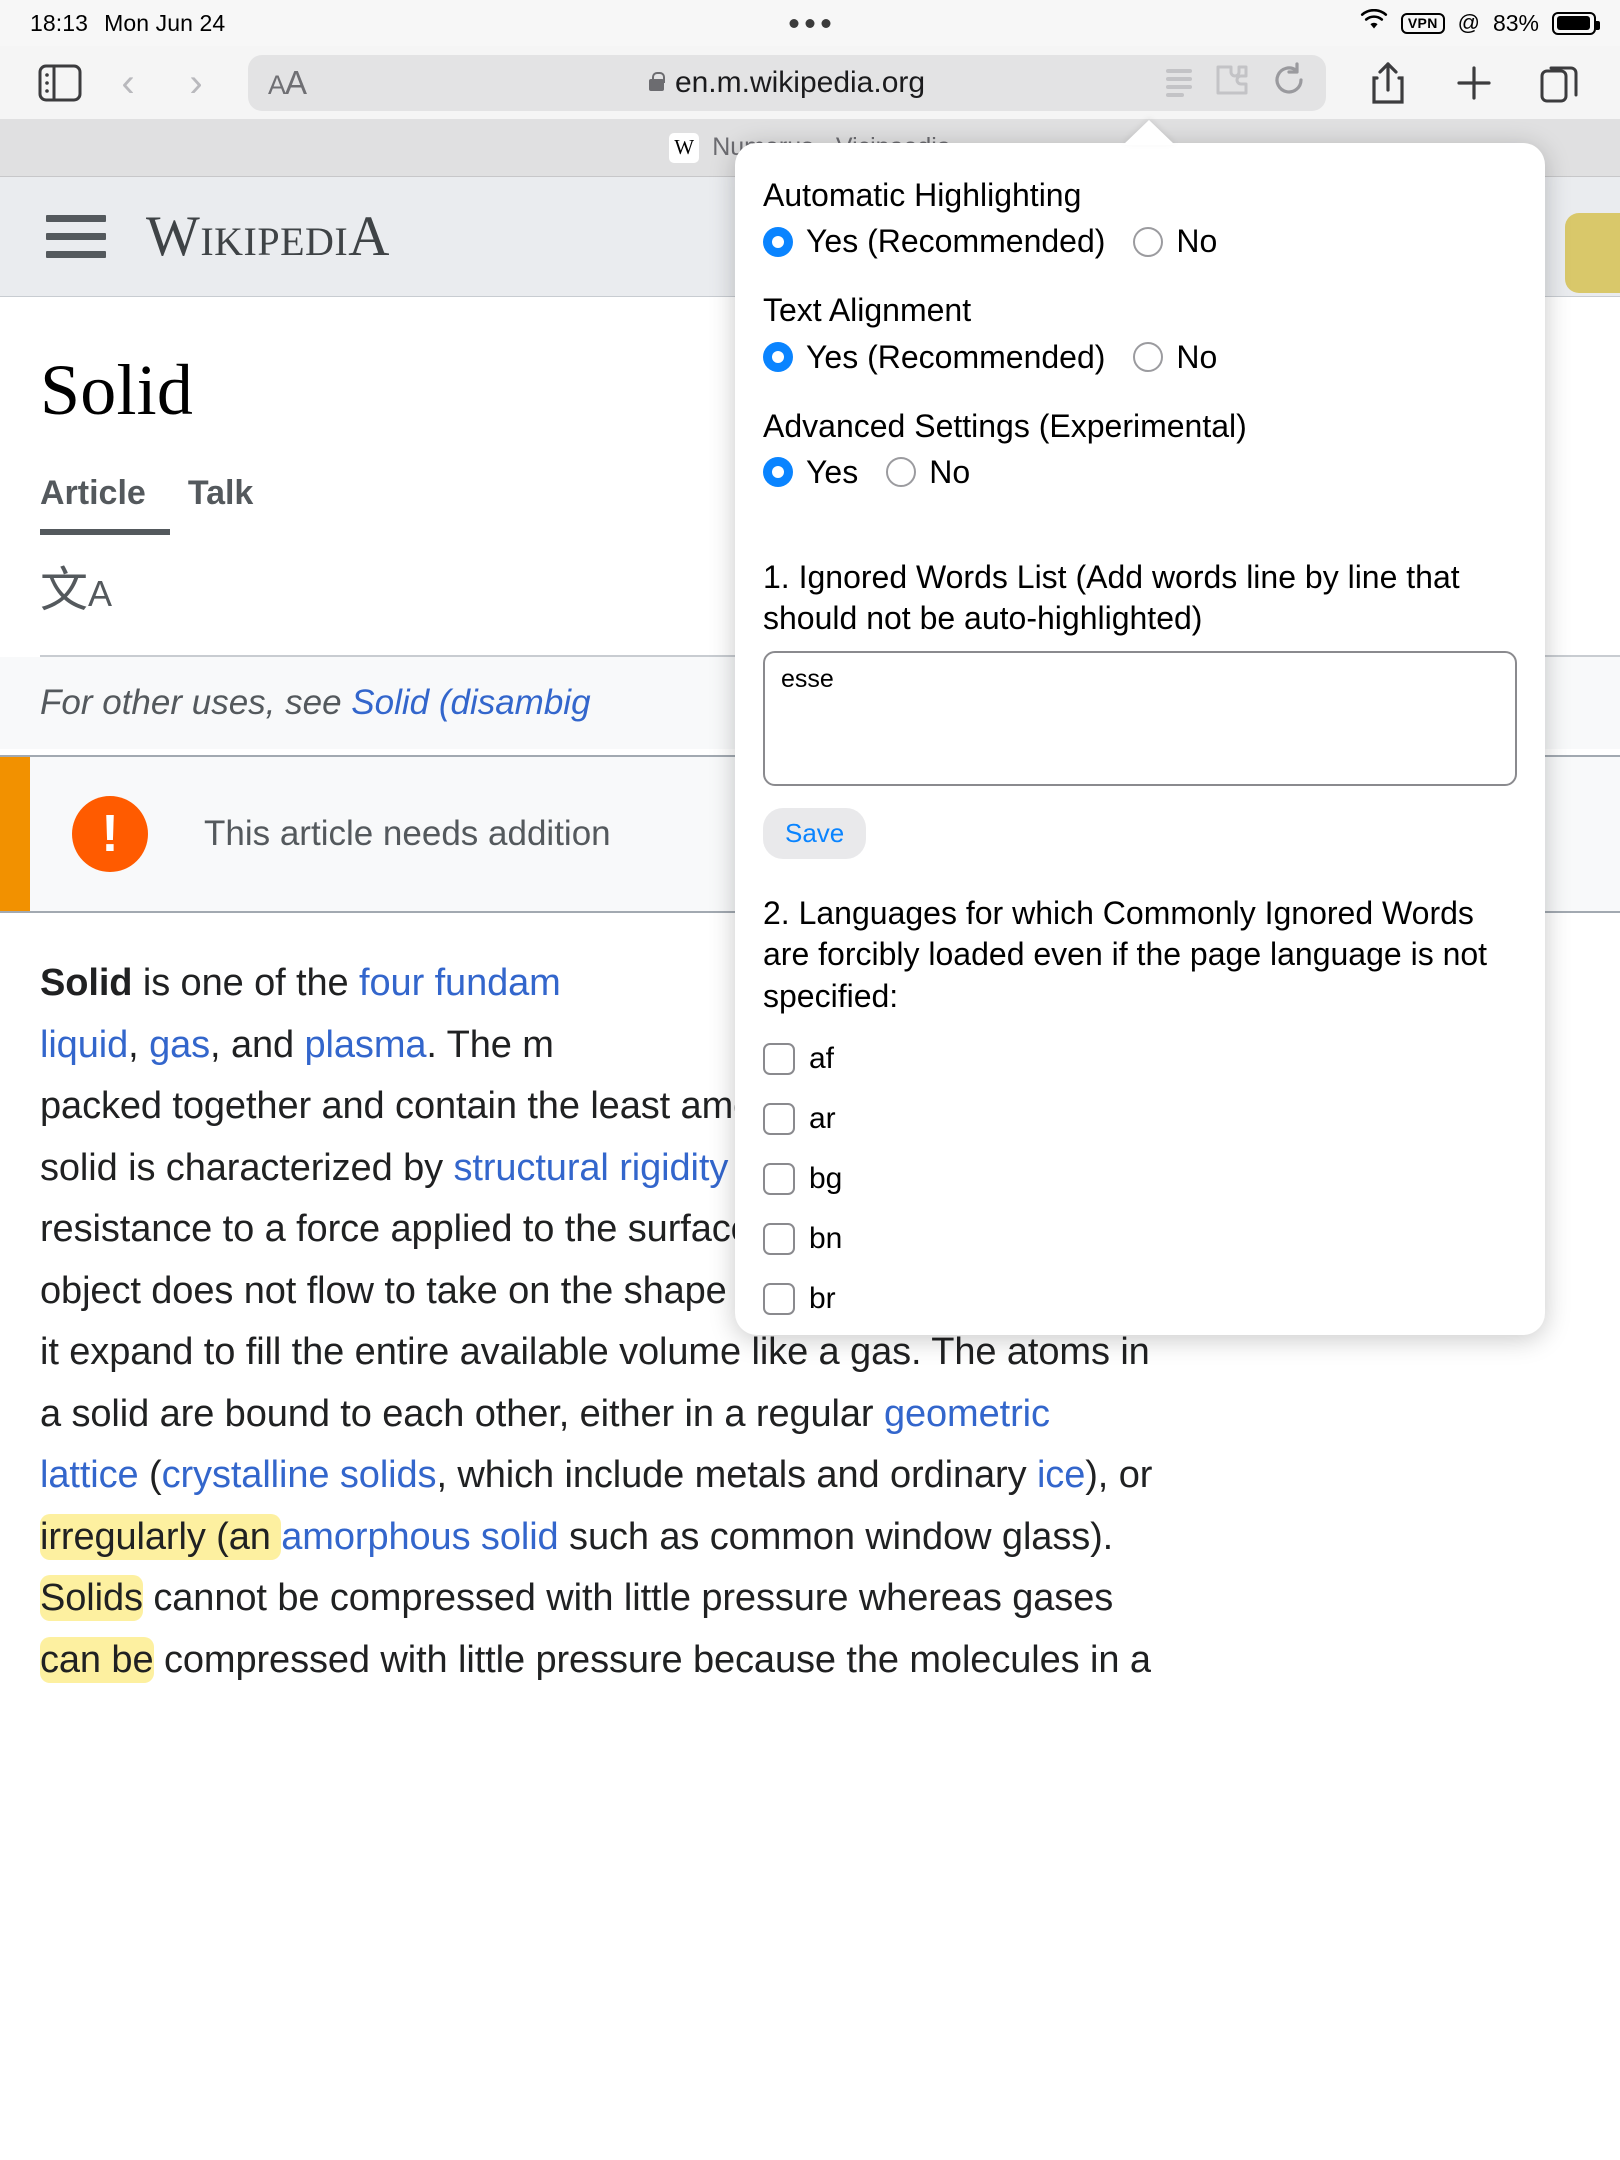 Image resolution: width=1620 pixels, height=2160 pixels. I want to click on link-liquid: liquid, so click(84, 1045).